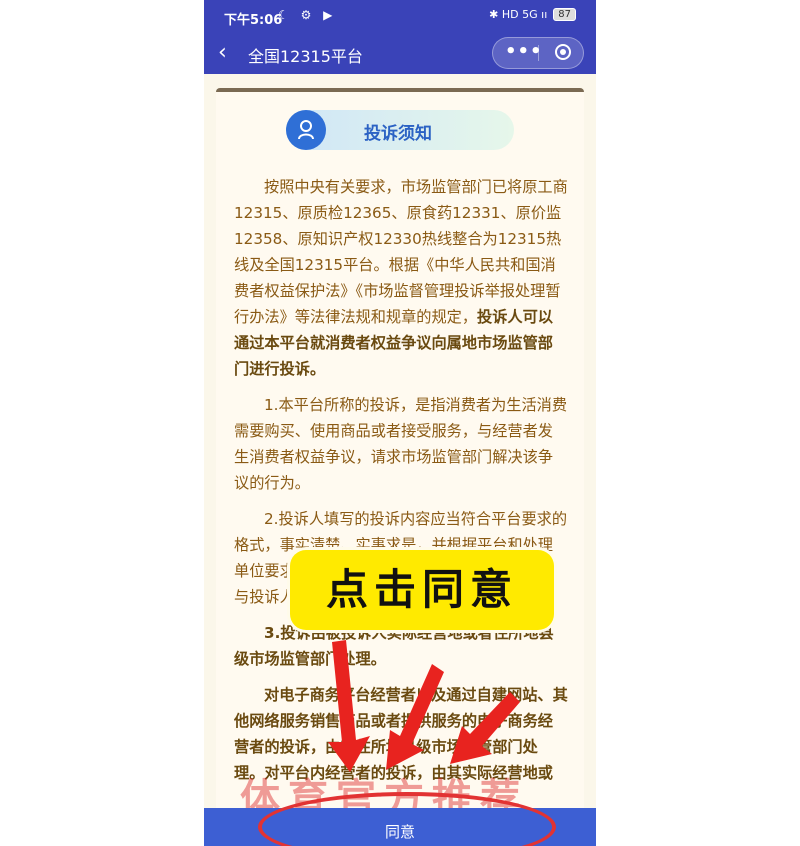  I want to click on arrow-right-icon, so click(485, 728).